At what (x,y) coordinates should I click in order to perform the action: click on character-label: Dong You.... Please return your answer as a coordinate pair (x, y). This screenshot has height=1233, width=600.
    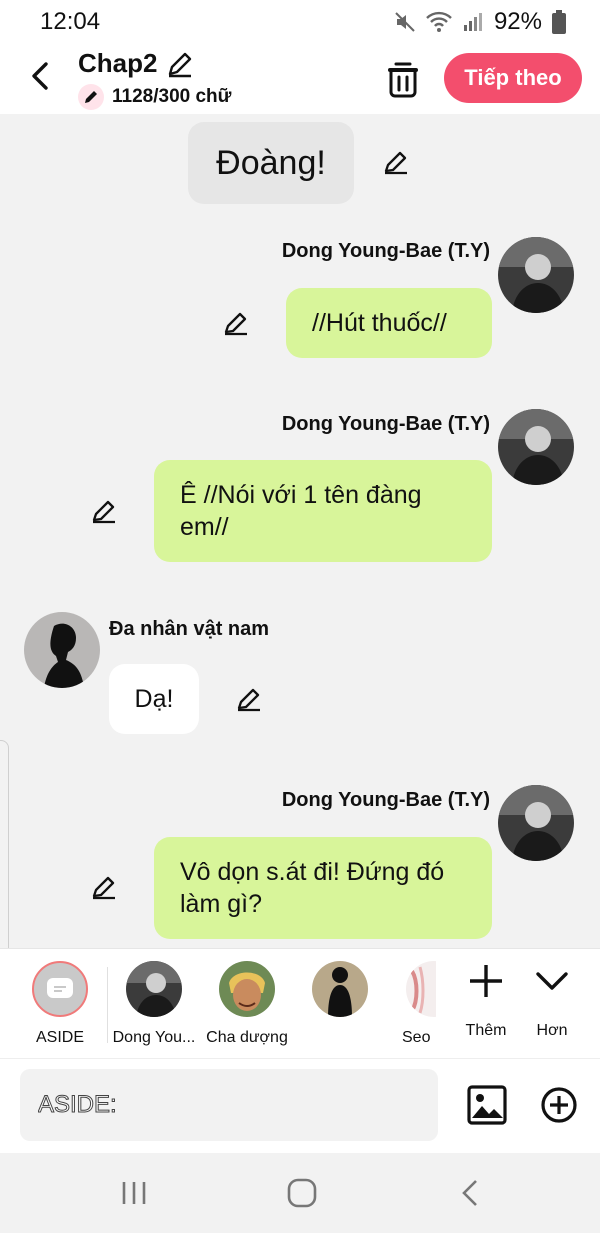
    Looking at the image, I should click on (154, 1037).